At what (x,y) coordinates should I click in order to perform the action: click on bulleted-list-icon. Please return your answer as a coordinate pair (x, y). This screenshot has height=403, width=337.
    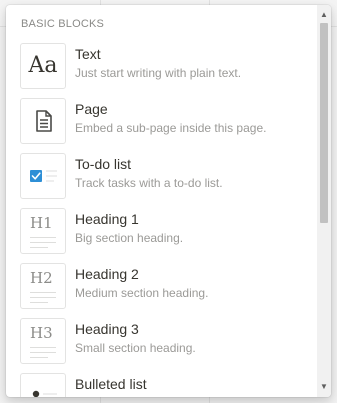
    Looking at the image, I should click on (43, 385).